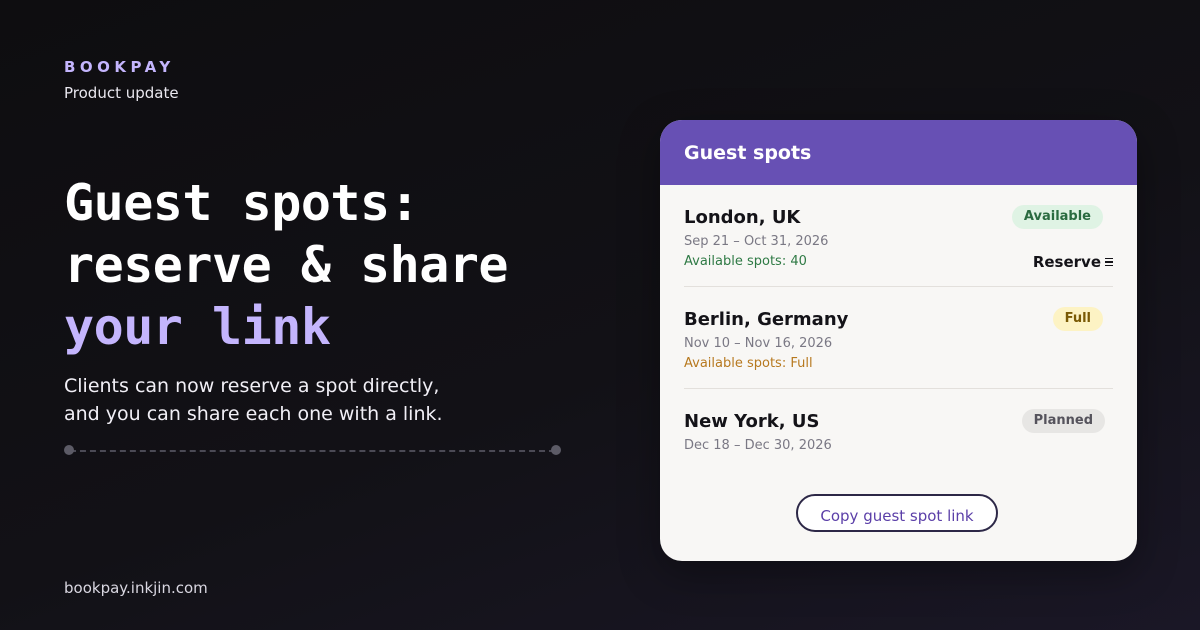  What do you see at coordinates (1066, 262) in the screenshot?
I see `reserve-label: Reserve` at bounding box center [1066, 262].